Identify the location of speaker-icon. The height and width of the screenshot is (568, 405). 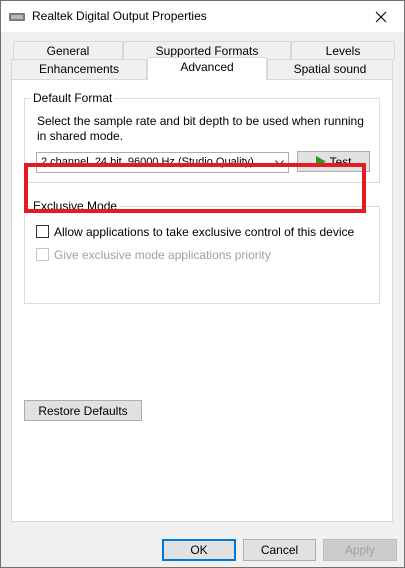
(17, 16).